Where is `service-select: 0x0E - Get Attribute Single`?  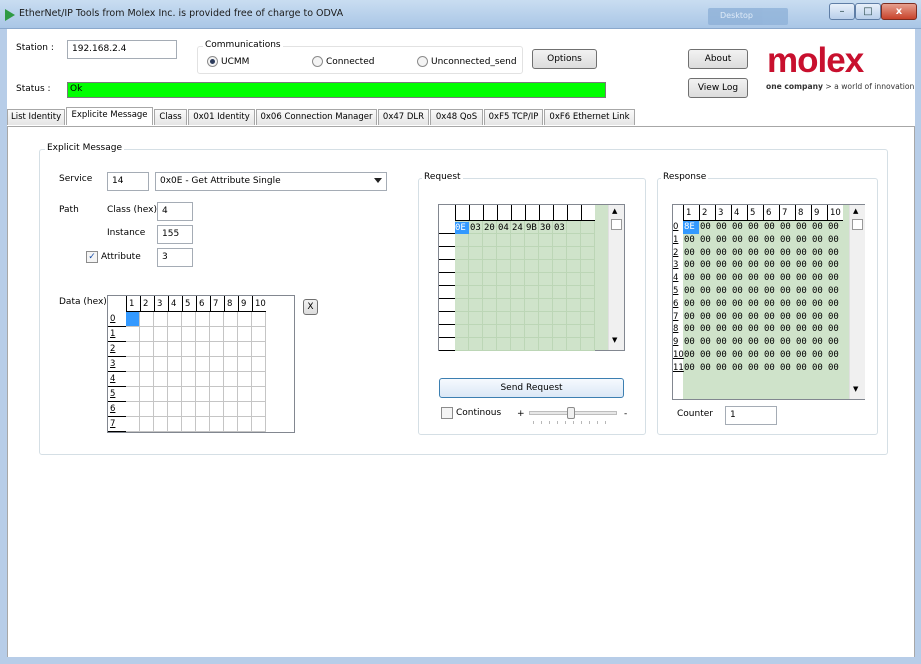 service-select: 0x0E - Get Attribute Single is located at coordinates (271, 181).